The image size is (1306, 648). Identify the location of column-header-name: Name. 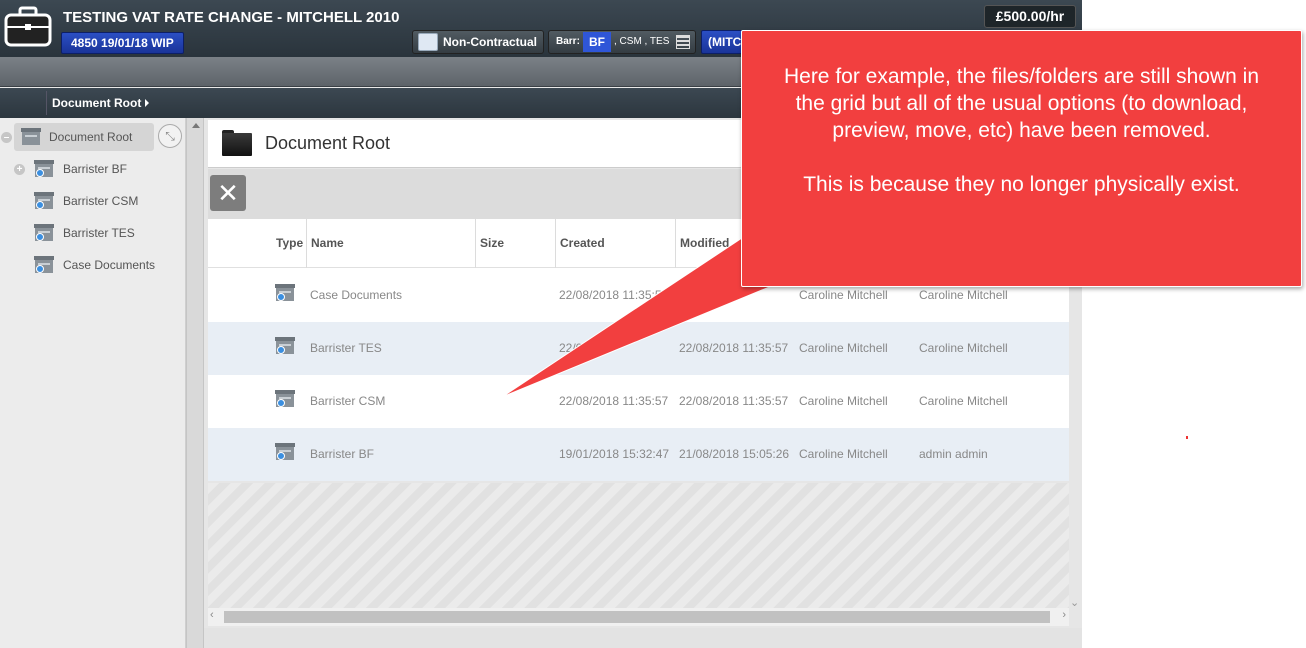
(391, 243).